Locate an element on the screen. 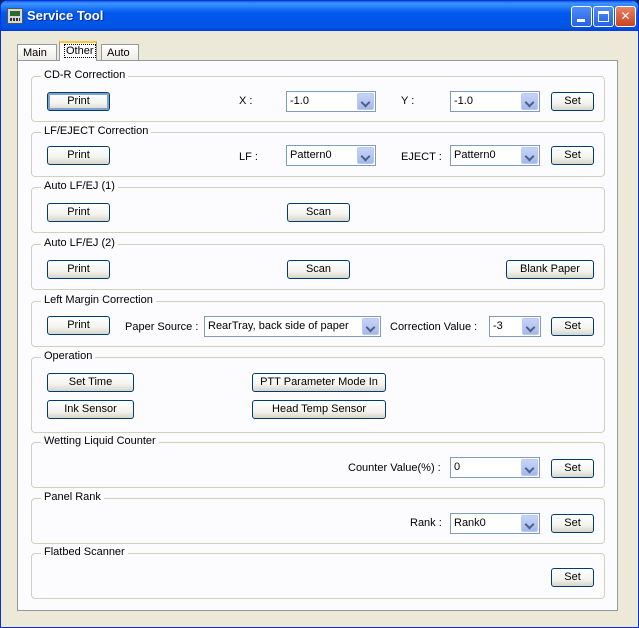 This screenshot has width=639, height=628. auto-lfej-1-group: Auto LF/EJ (1) Print Scan is located at coordinates (318, 206).